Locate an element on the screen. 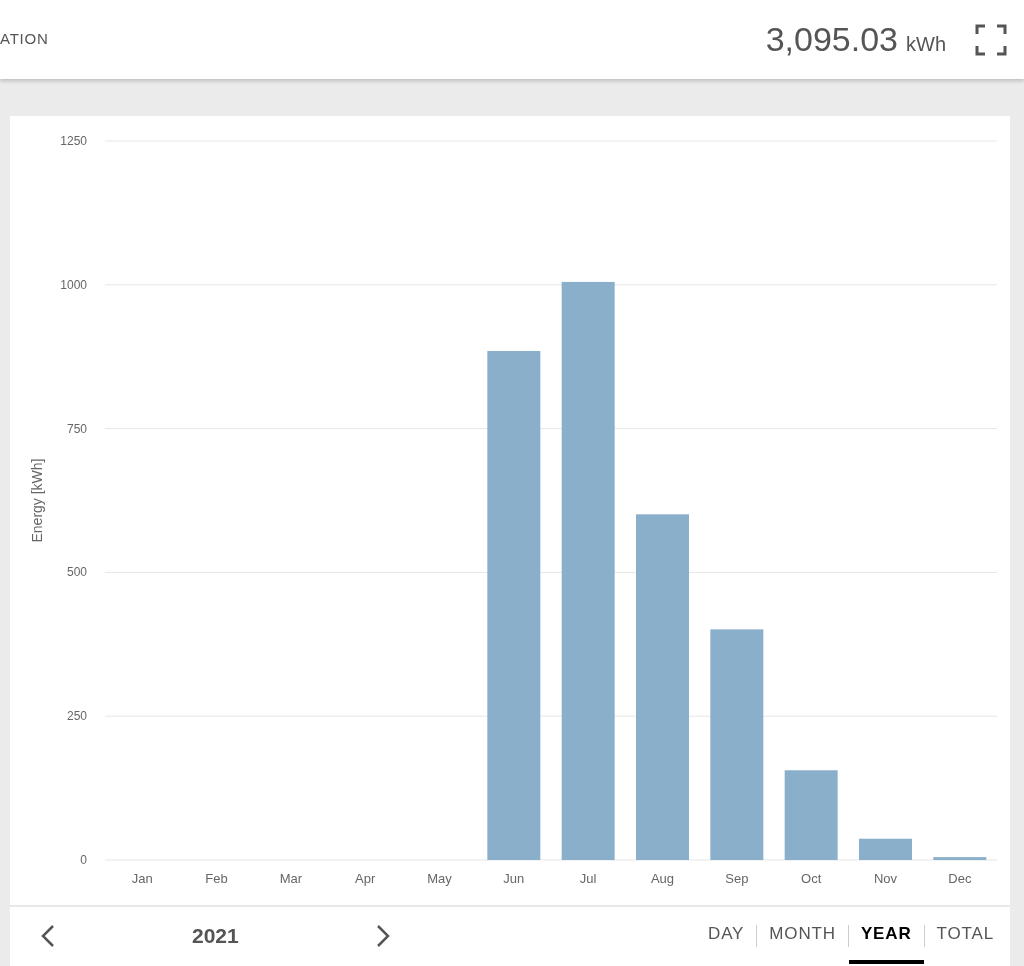  chevron-left-icon is located at coordinates (48, 935).